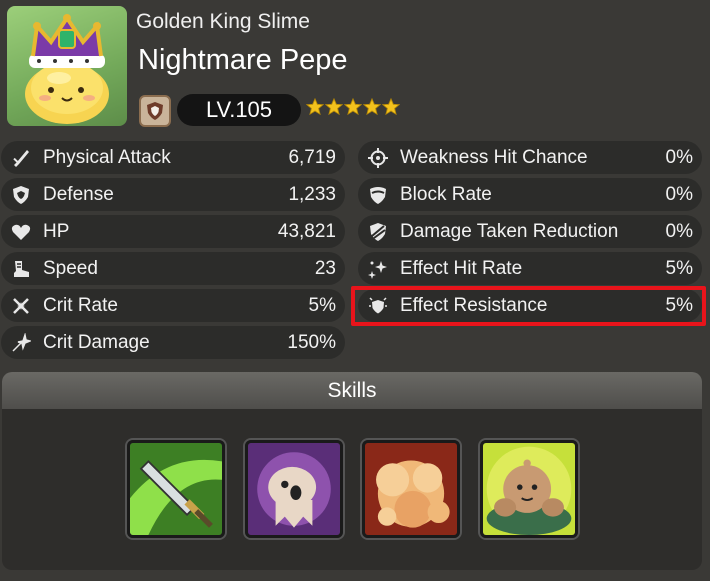 The width and height of the screenshot is (710, 581). Describe the element at coordinates (243, 60) in the screenshot. I see `unit-name: Nightmare Pepe` at that location.